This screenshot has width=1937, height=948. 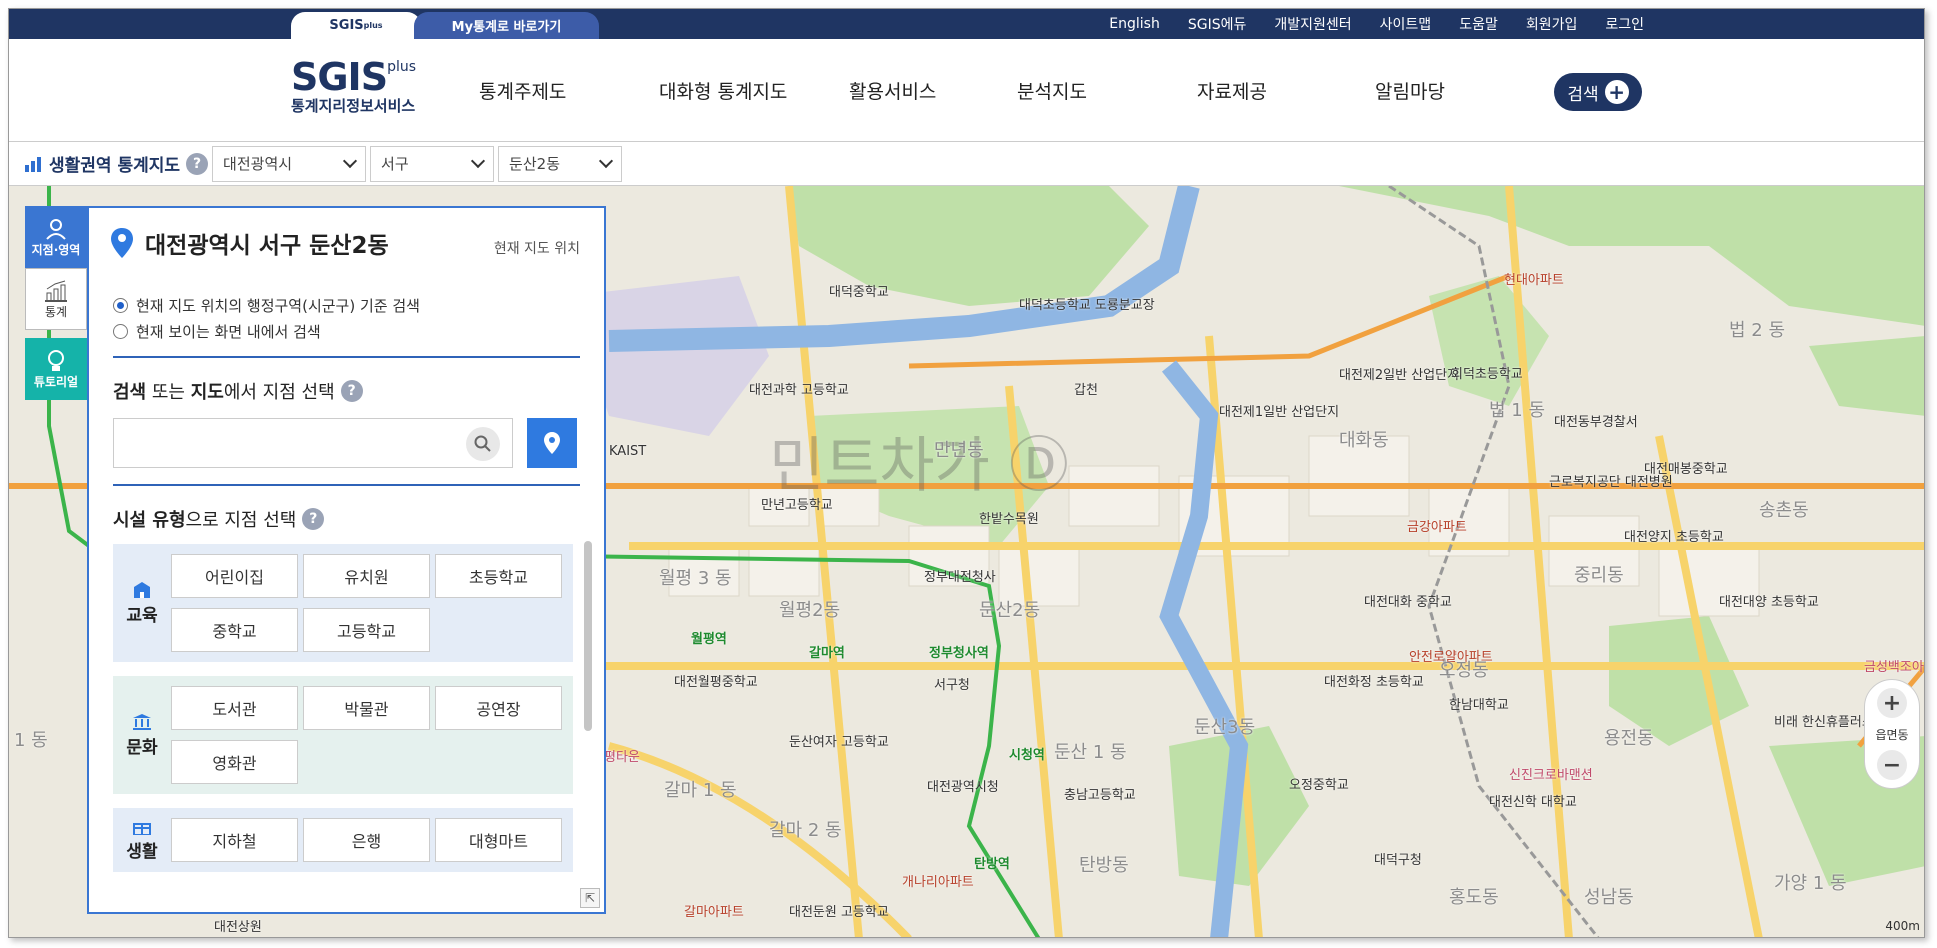 I want to click on map-label: 탄방동, so click(x=1104, y=865).